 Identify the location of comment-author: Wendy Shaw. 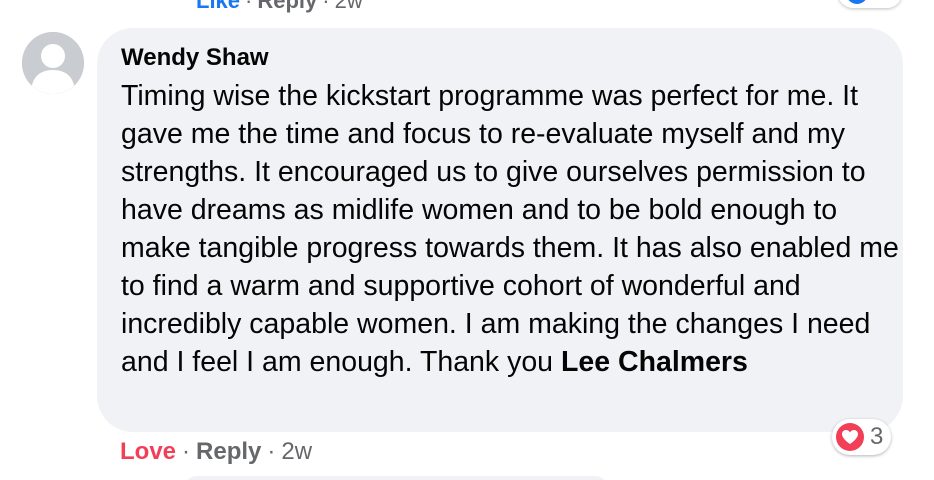
(500, 58).